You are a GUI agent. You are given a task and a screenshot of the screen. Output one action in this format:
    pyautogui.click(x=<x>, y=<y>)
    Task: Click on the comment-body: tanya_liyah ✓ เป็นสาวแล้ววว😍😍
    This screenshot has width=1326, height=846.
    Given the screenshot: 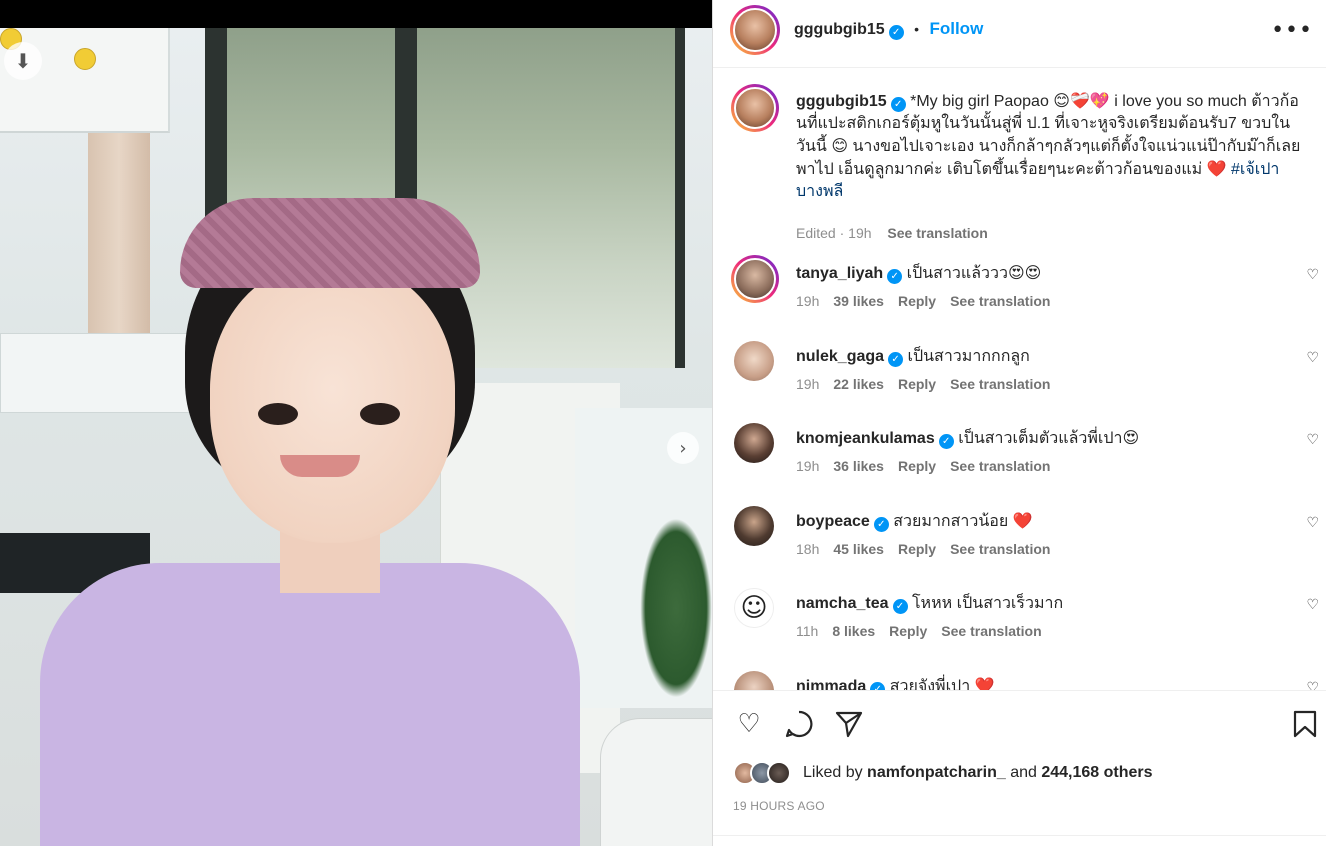 What is the action you would take?
    pyautogui.click(x=918, y=273)
    